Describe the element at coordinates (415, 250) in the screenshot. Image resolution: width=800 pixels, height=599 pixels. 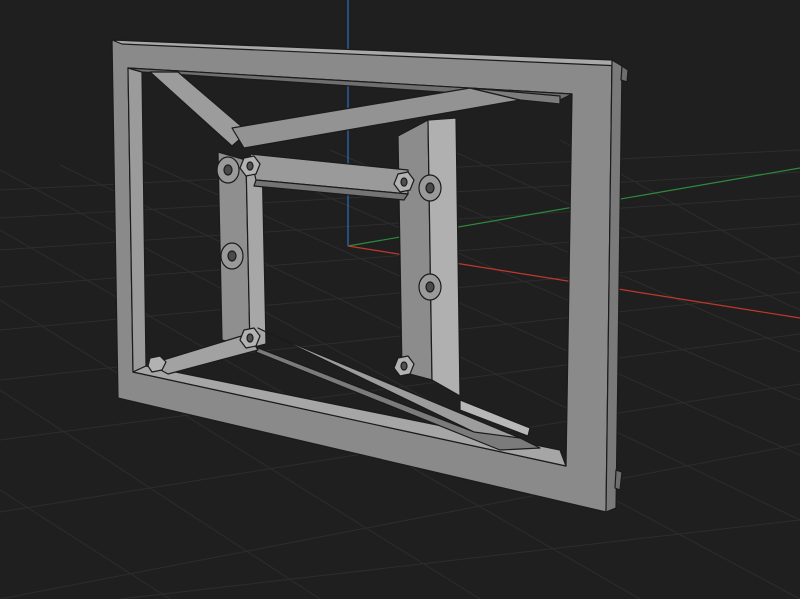
I see `right-upright` at that location.